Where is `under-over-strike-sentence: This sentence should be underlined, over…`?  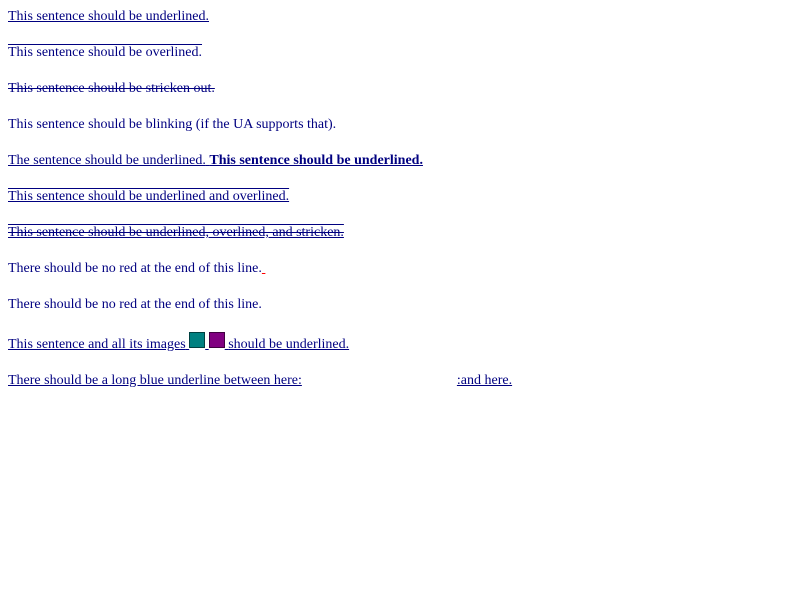
under-over-strike-sentence: This sentence should be underlined, over… is located at coordinates (176, 232).